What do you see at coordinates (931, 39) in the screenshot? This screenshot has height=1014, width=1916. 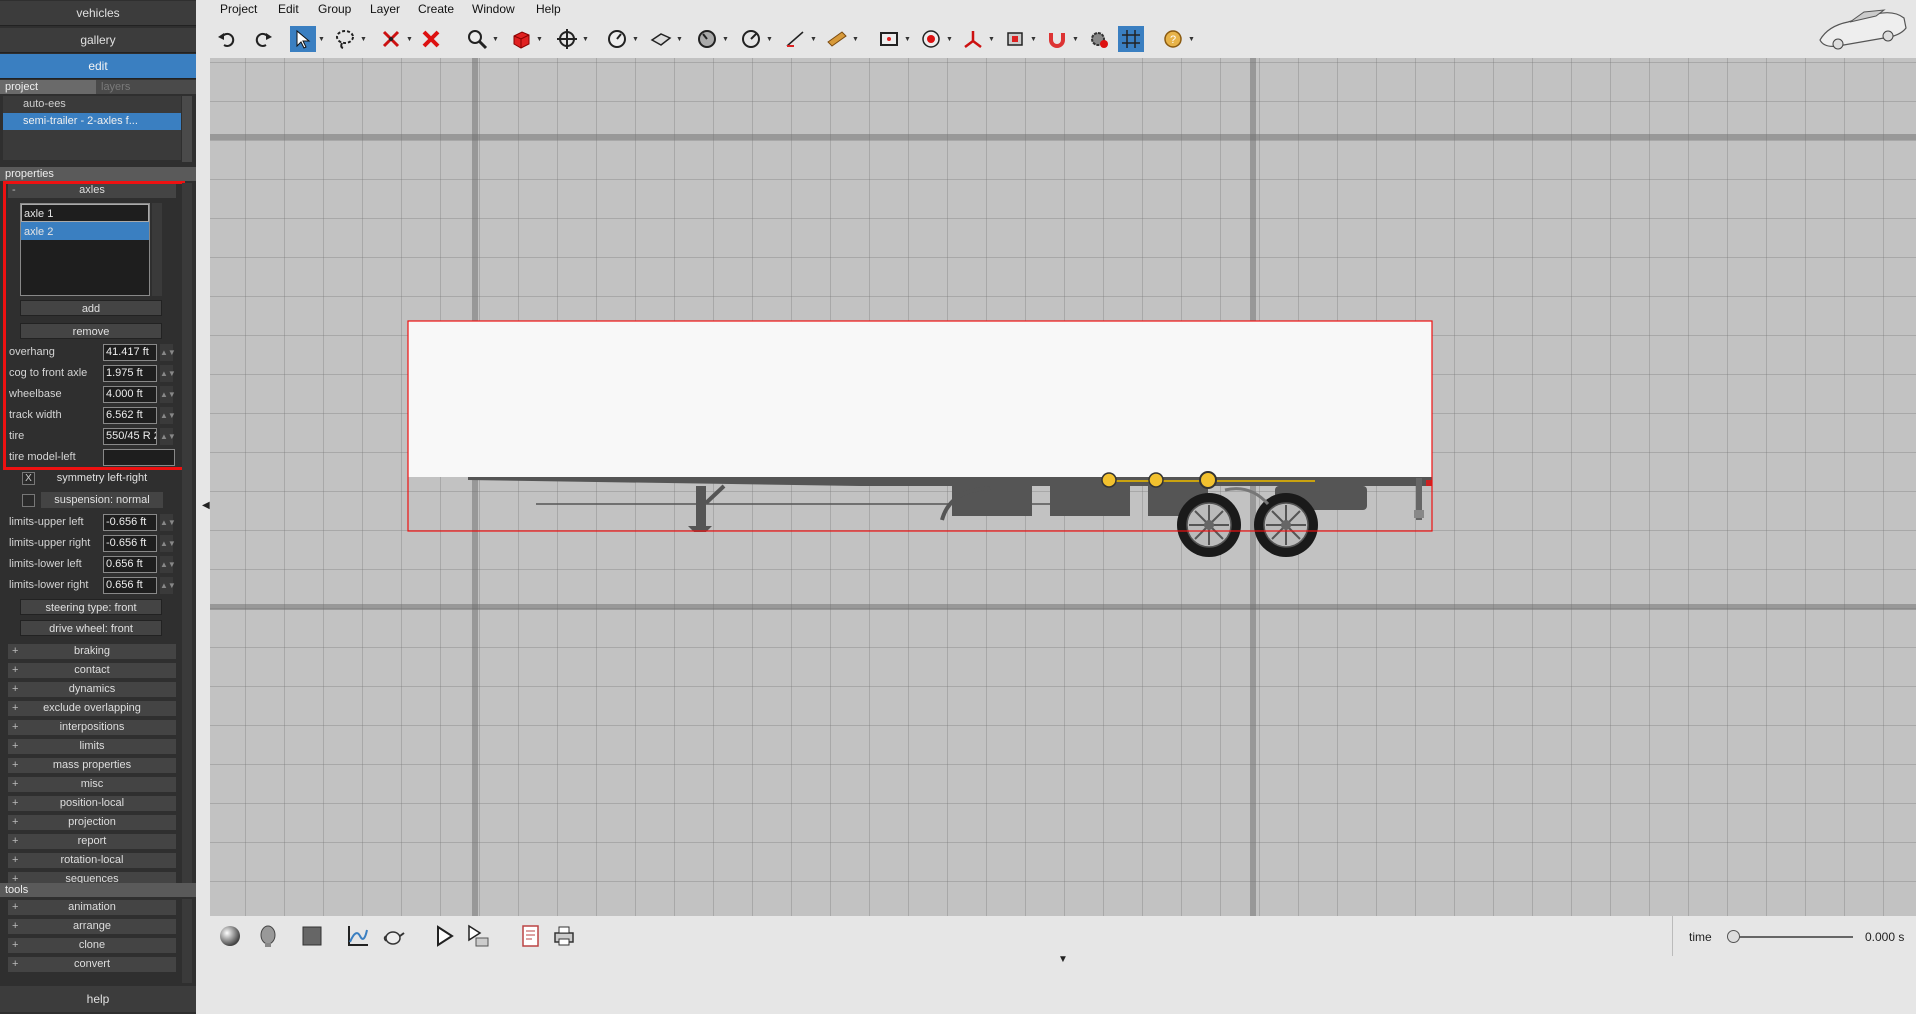 I see `record-tool` at bounding box center [931, 39].